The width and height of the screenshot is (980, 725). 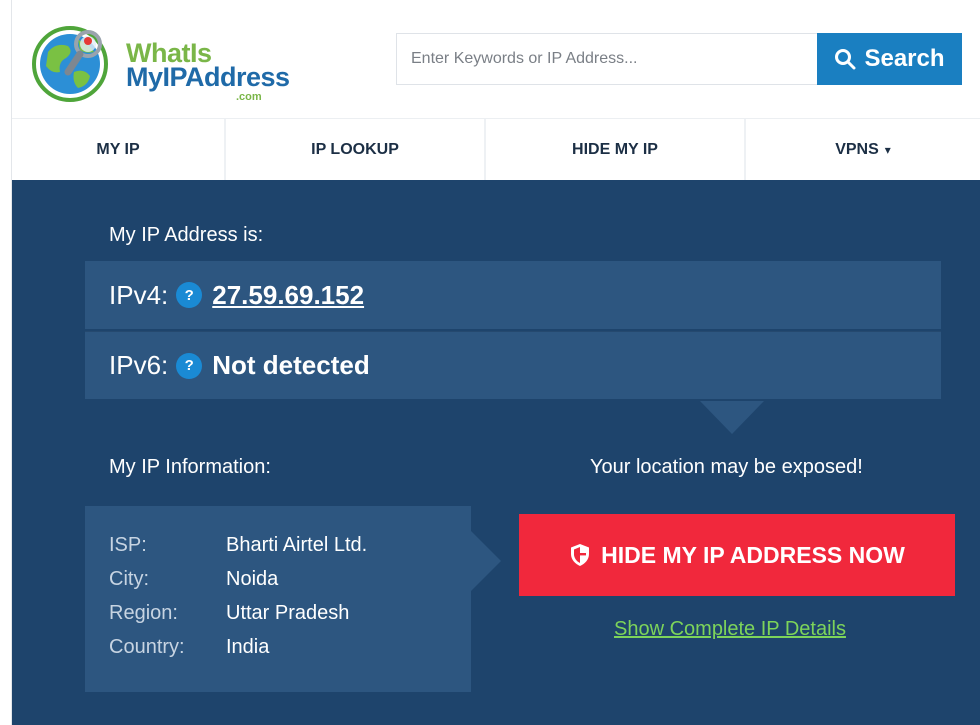 I want to click on nav-item-vpns: VPNS ▾, so click(x=863, y=149).